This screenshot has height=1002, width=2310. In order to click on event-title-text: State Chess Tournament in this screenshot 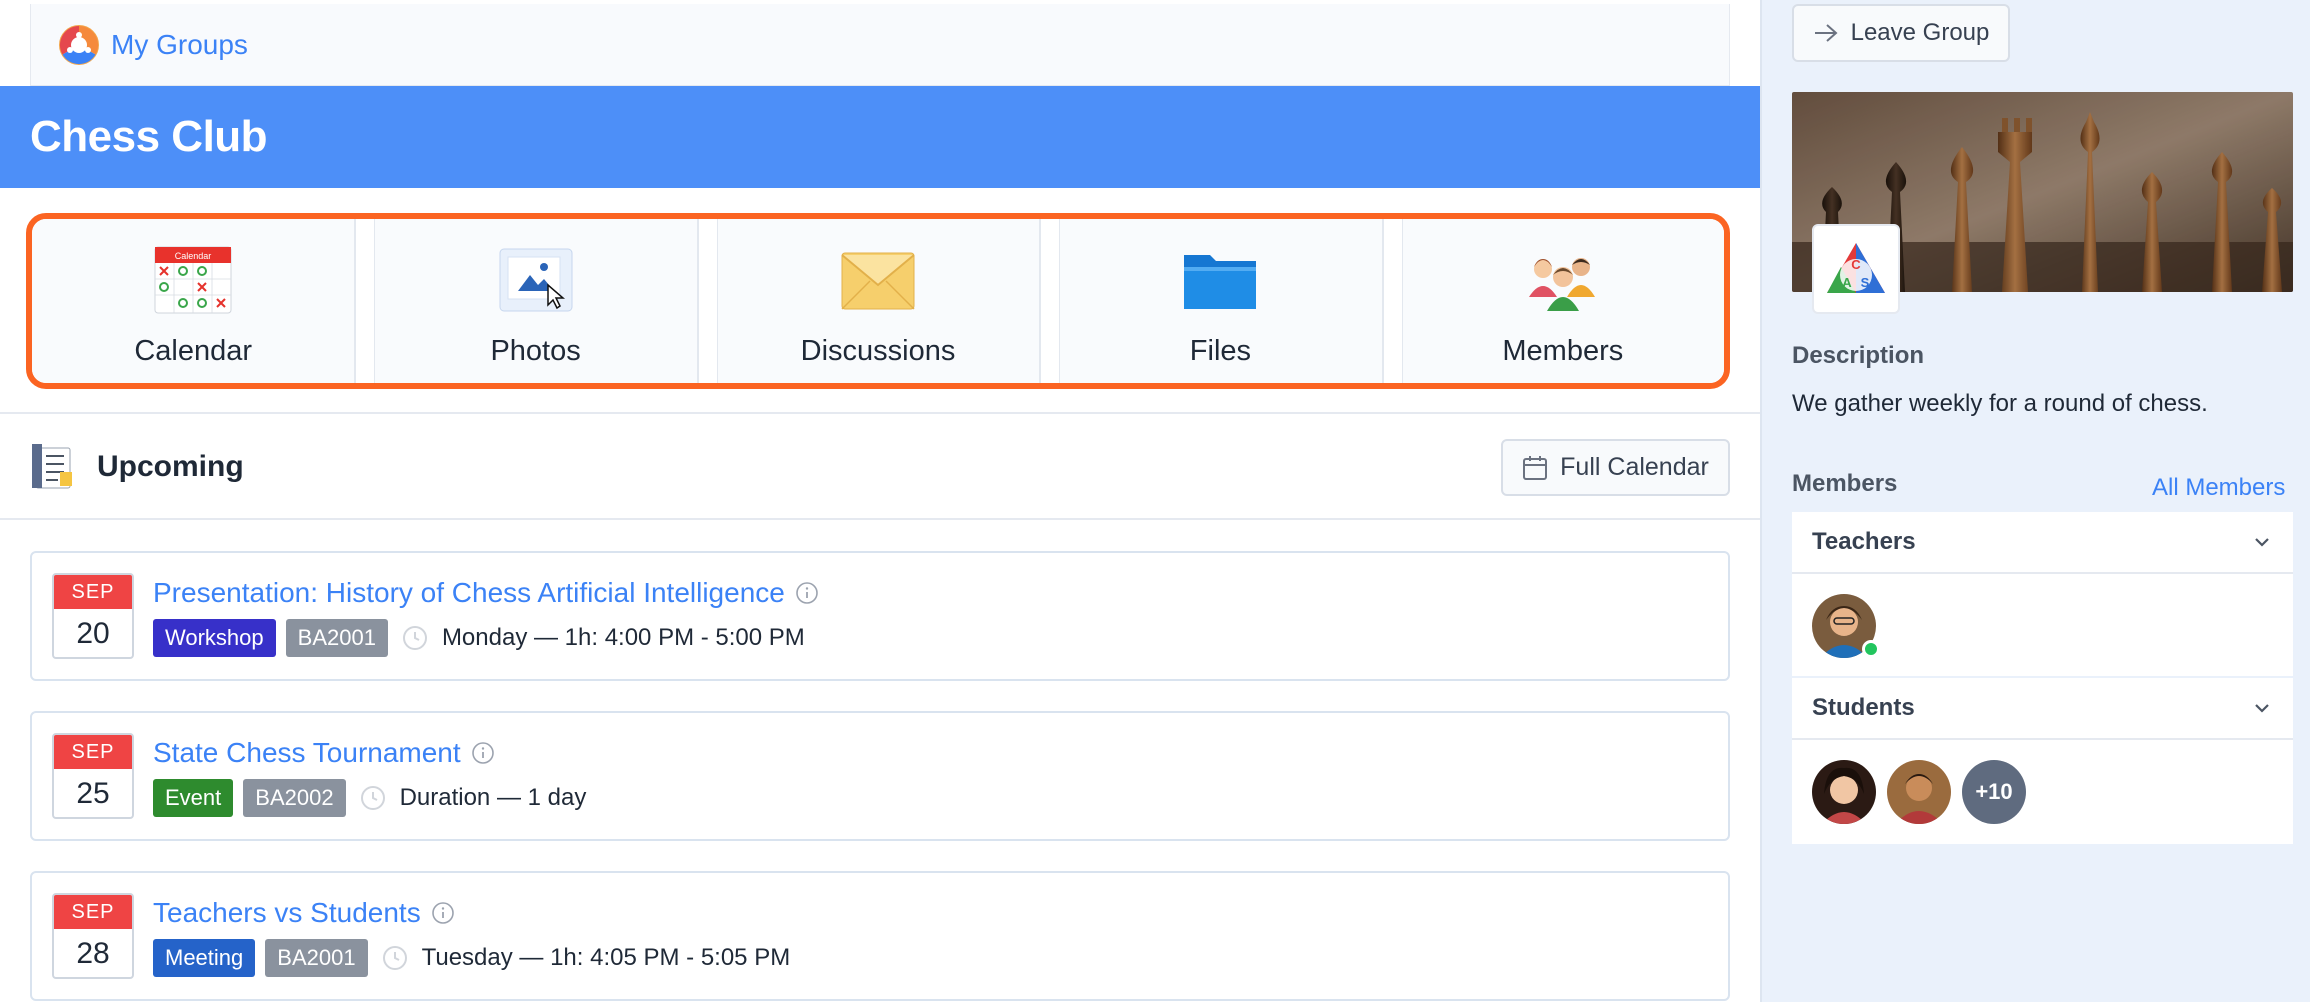, I will do `click(307, 752)`.